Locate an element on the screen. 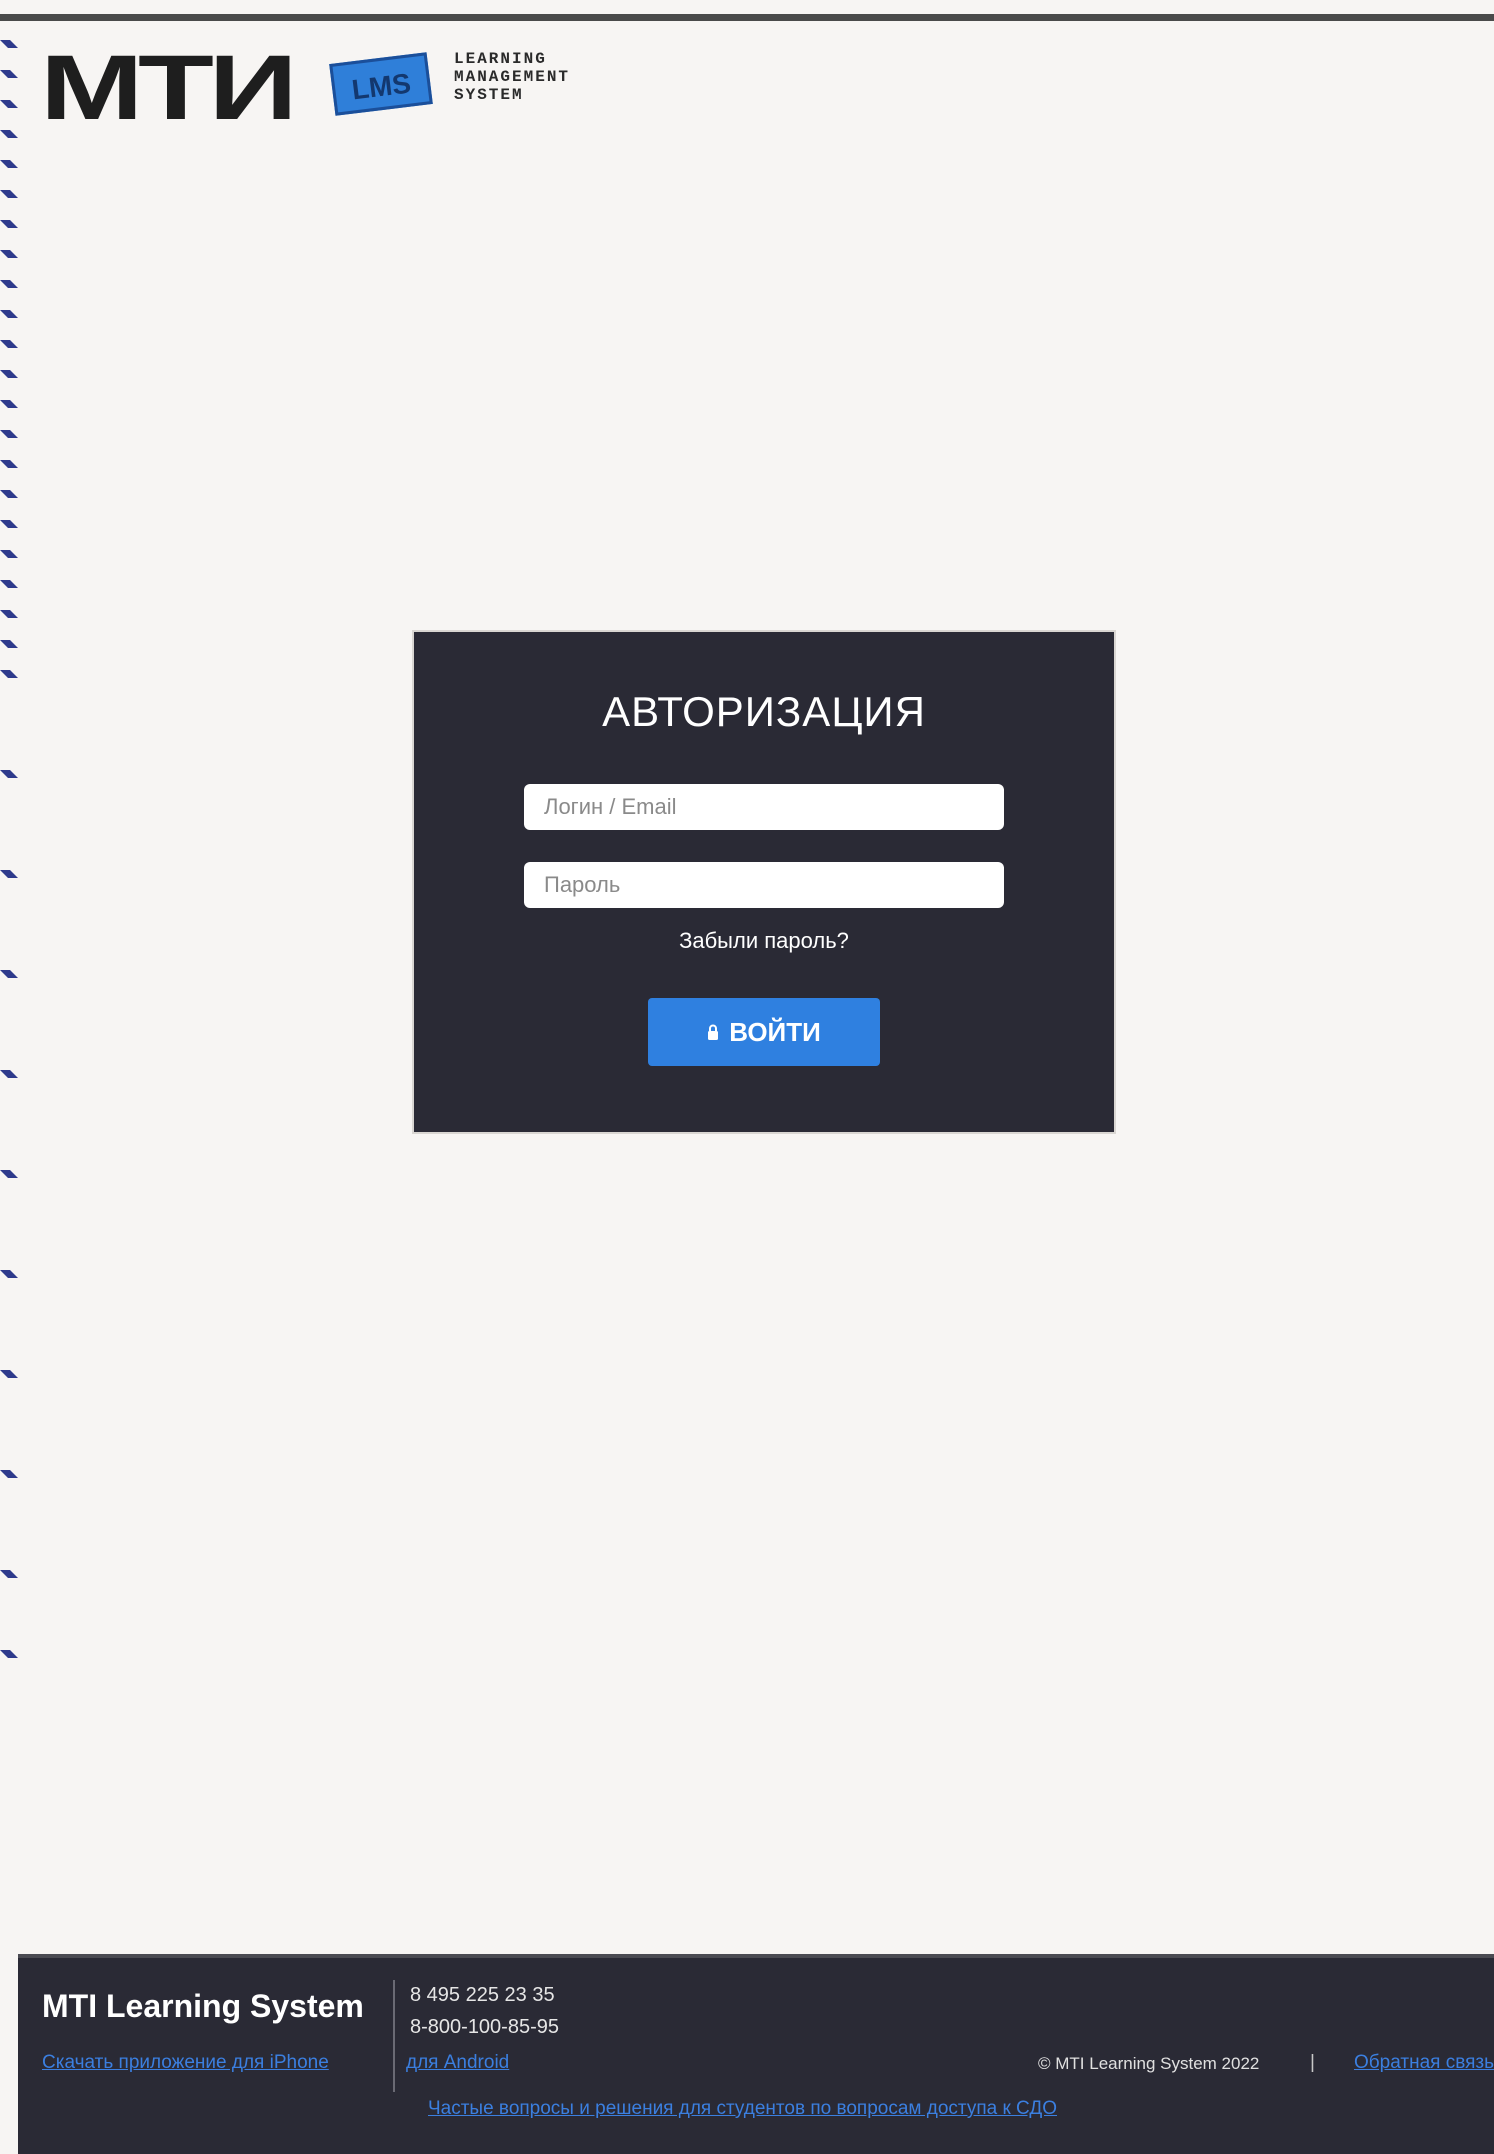 Image resolution: width=1494 pixels, height=2154 pixels. logo-tagline-line: MANAGEMENT is located at coordinates (512, 77).